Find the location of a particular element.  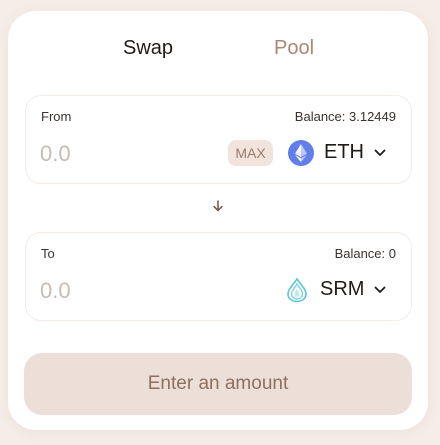

tab-pool: Pool is located at coordinates (294, 48).